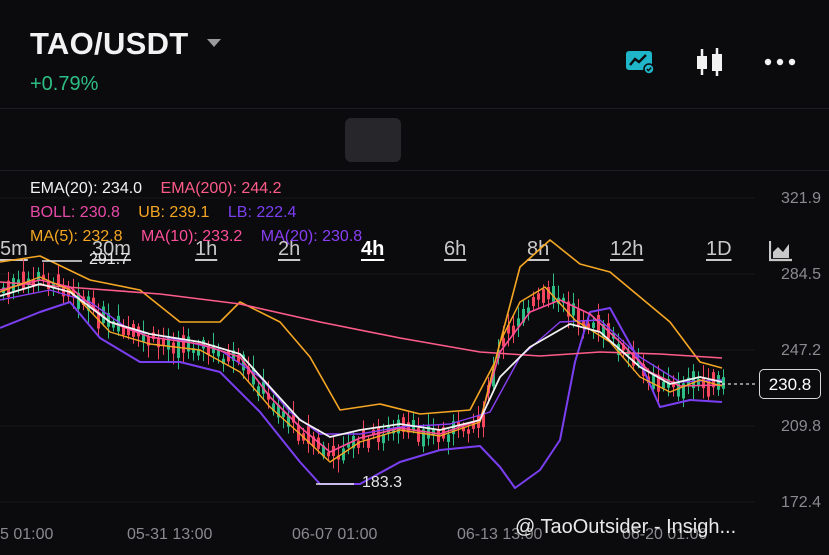 The width and height of the screenshot is (829, 555). What do you see at coordinates (27, 534) in the screenshot?
I see `x-tick-label: 5 01:00` at bounding box center [27, 534].